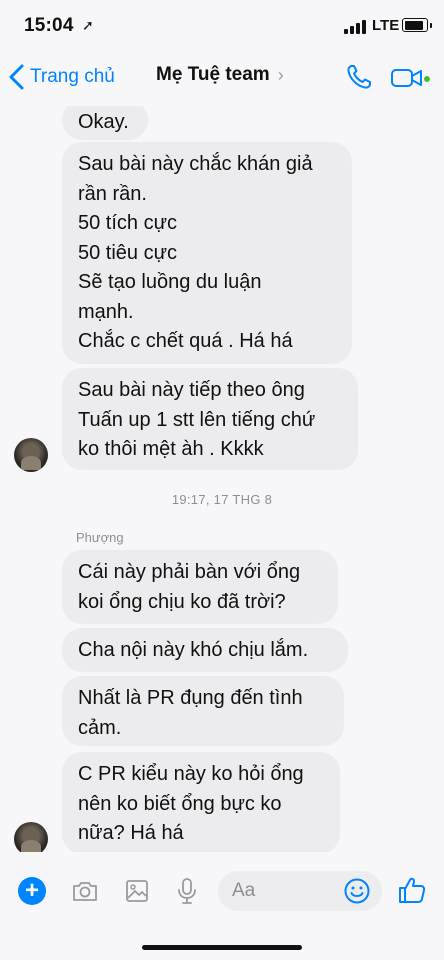 The width and height of the screenshot is (444, 960). What do you see at coordinates (105, 123) in the screenshot?
I see `message-bubble: Okay.` at bounding box center [105, 123].